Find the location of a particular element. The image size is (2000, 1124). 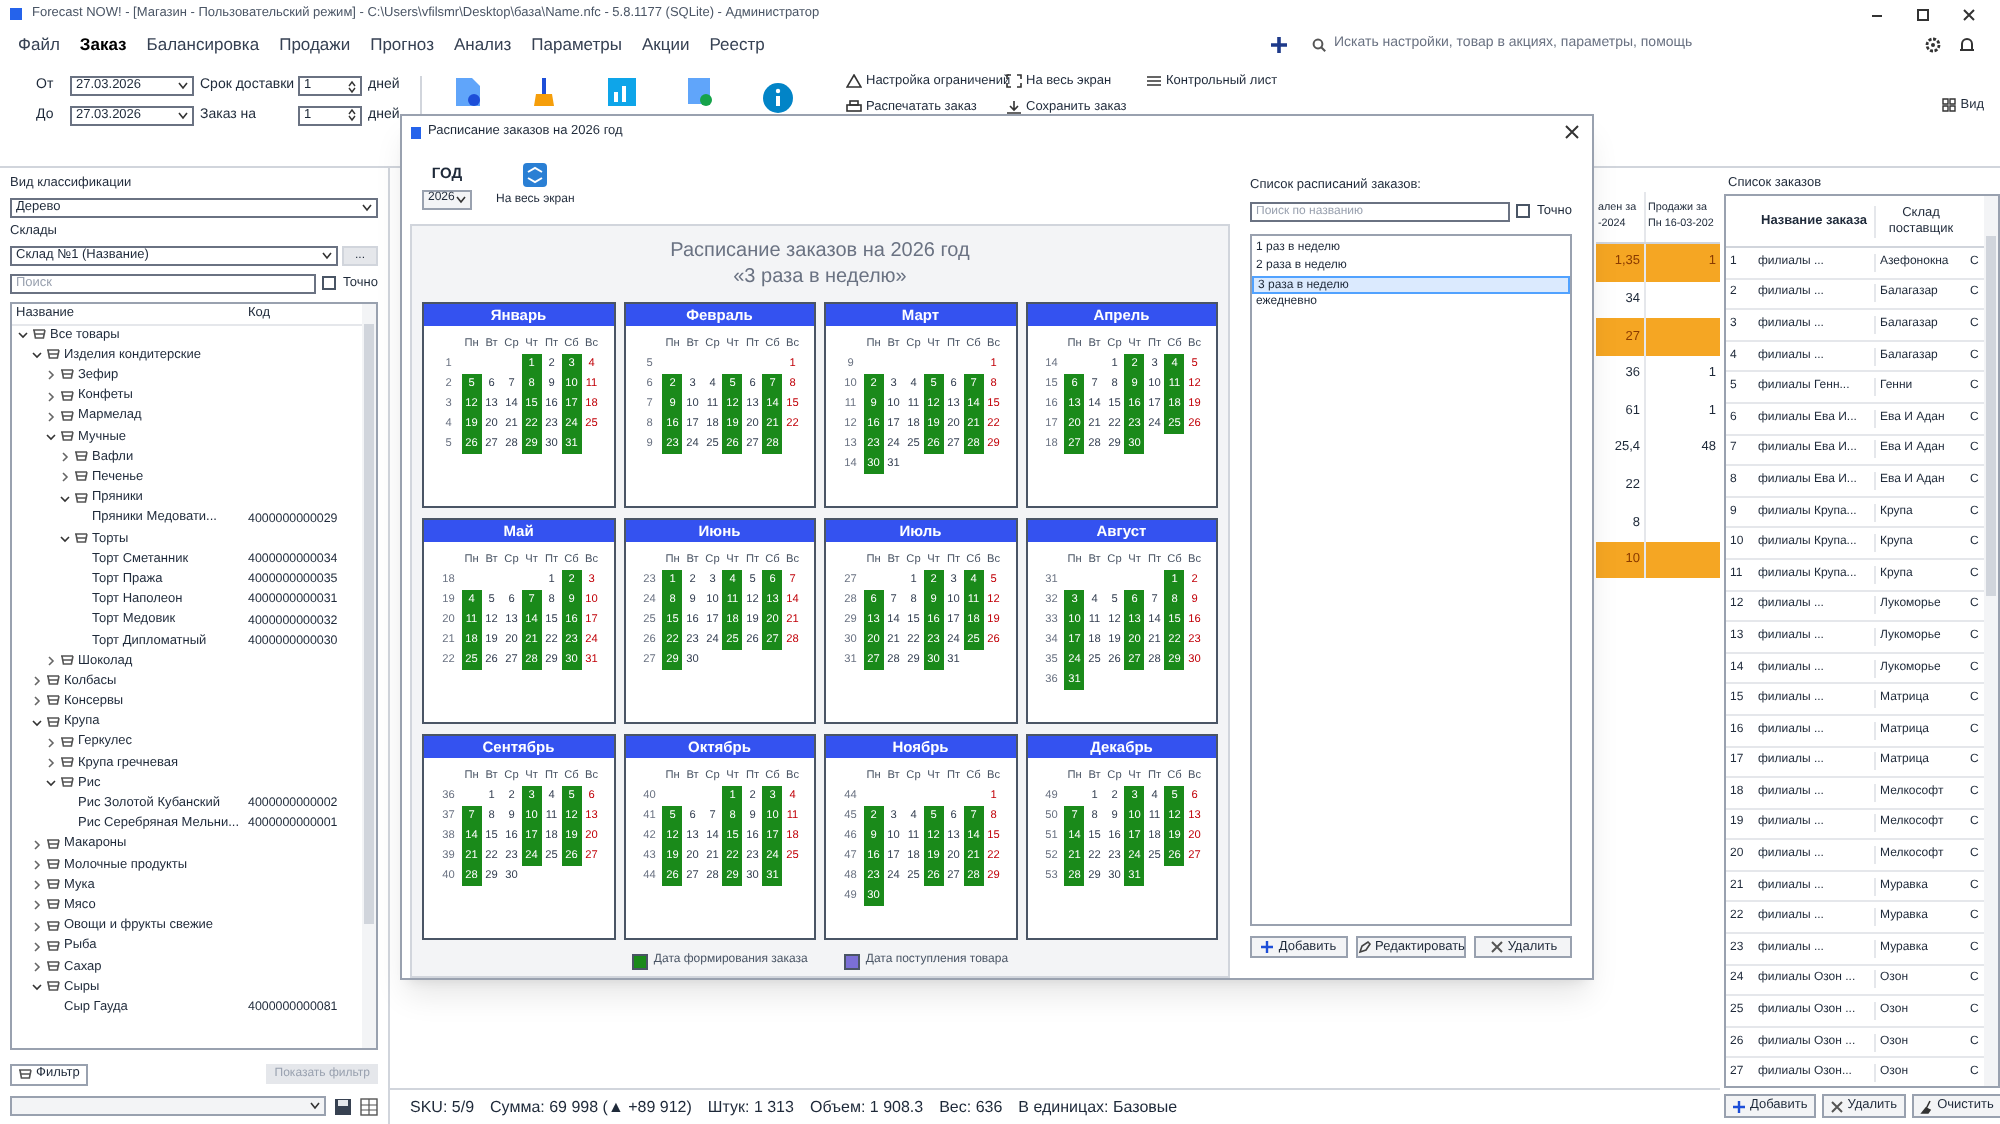

status-text: SKU: 5/9 is located at coordinates (442, 1107).